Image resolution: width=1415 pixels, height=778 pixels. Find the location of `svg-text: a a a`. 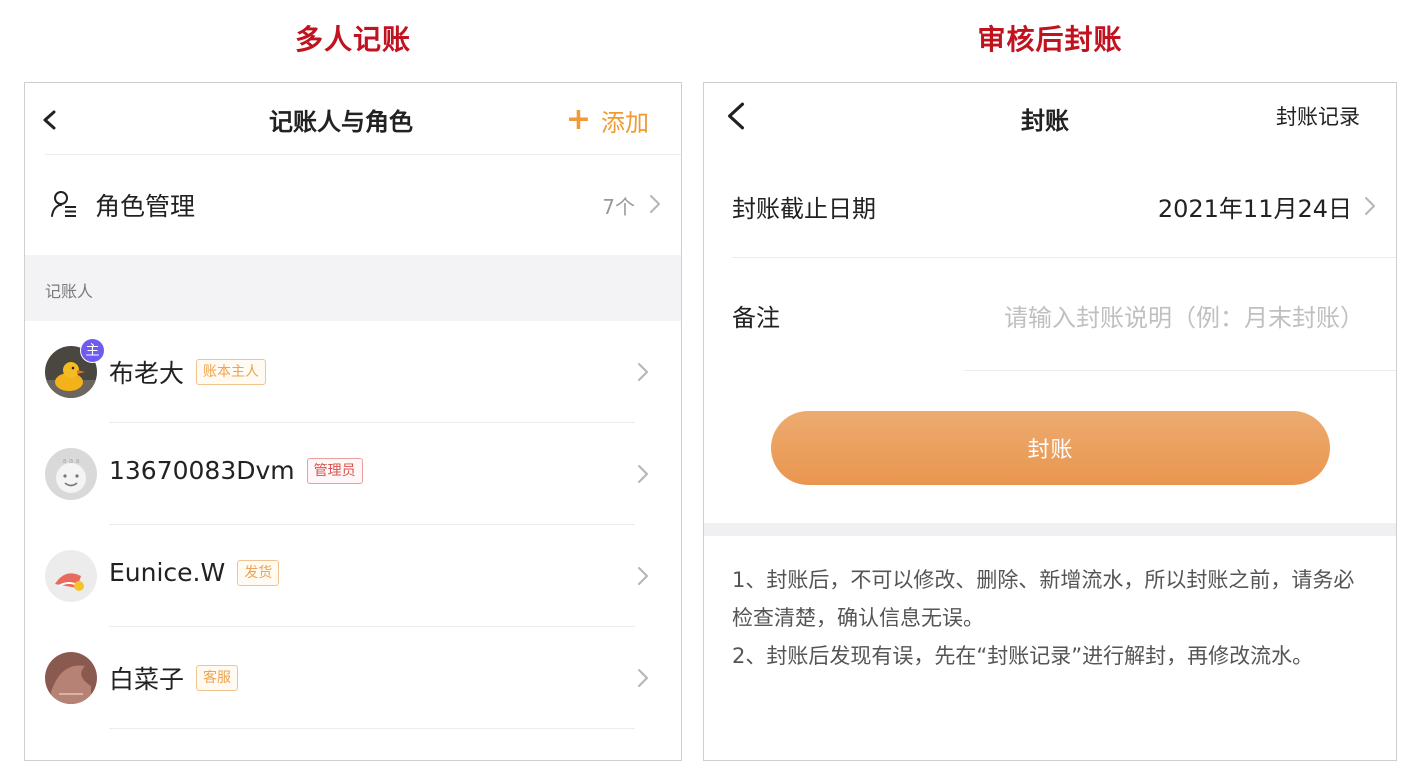

svg-text: a a a is located at coordinates (70, 461).